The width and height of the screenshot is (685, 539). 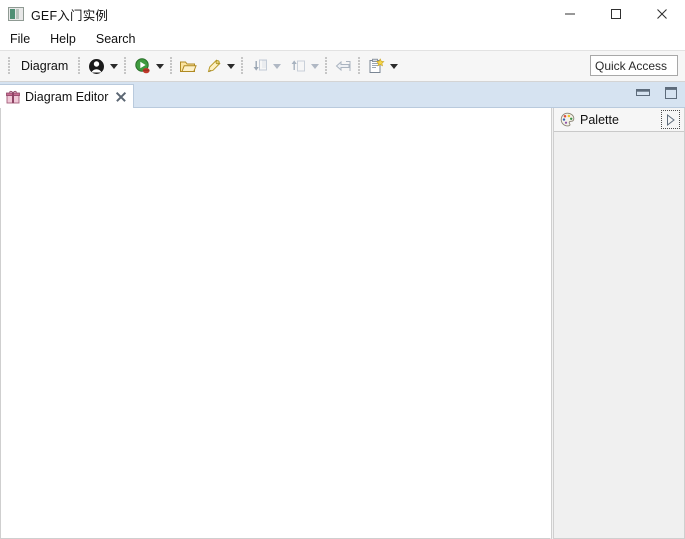 I want to click on menu-item-help: Help, so click(x=66, y=39).